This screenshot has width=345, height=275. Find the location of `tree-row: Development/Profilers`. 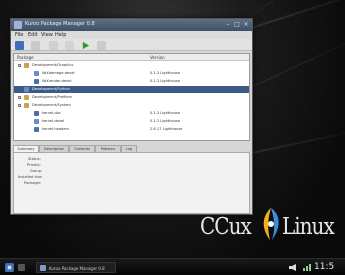

tree-row: Development/Profilers is located at coordinates (131, 97).